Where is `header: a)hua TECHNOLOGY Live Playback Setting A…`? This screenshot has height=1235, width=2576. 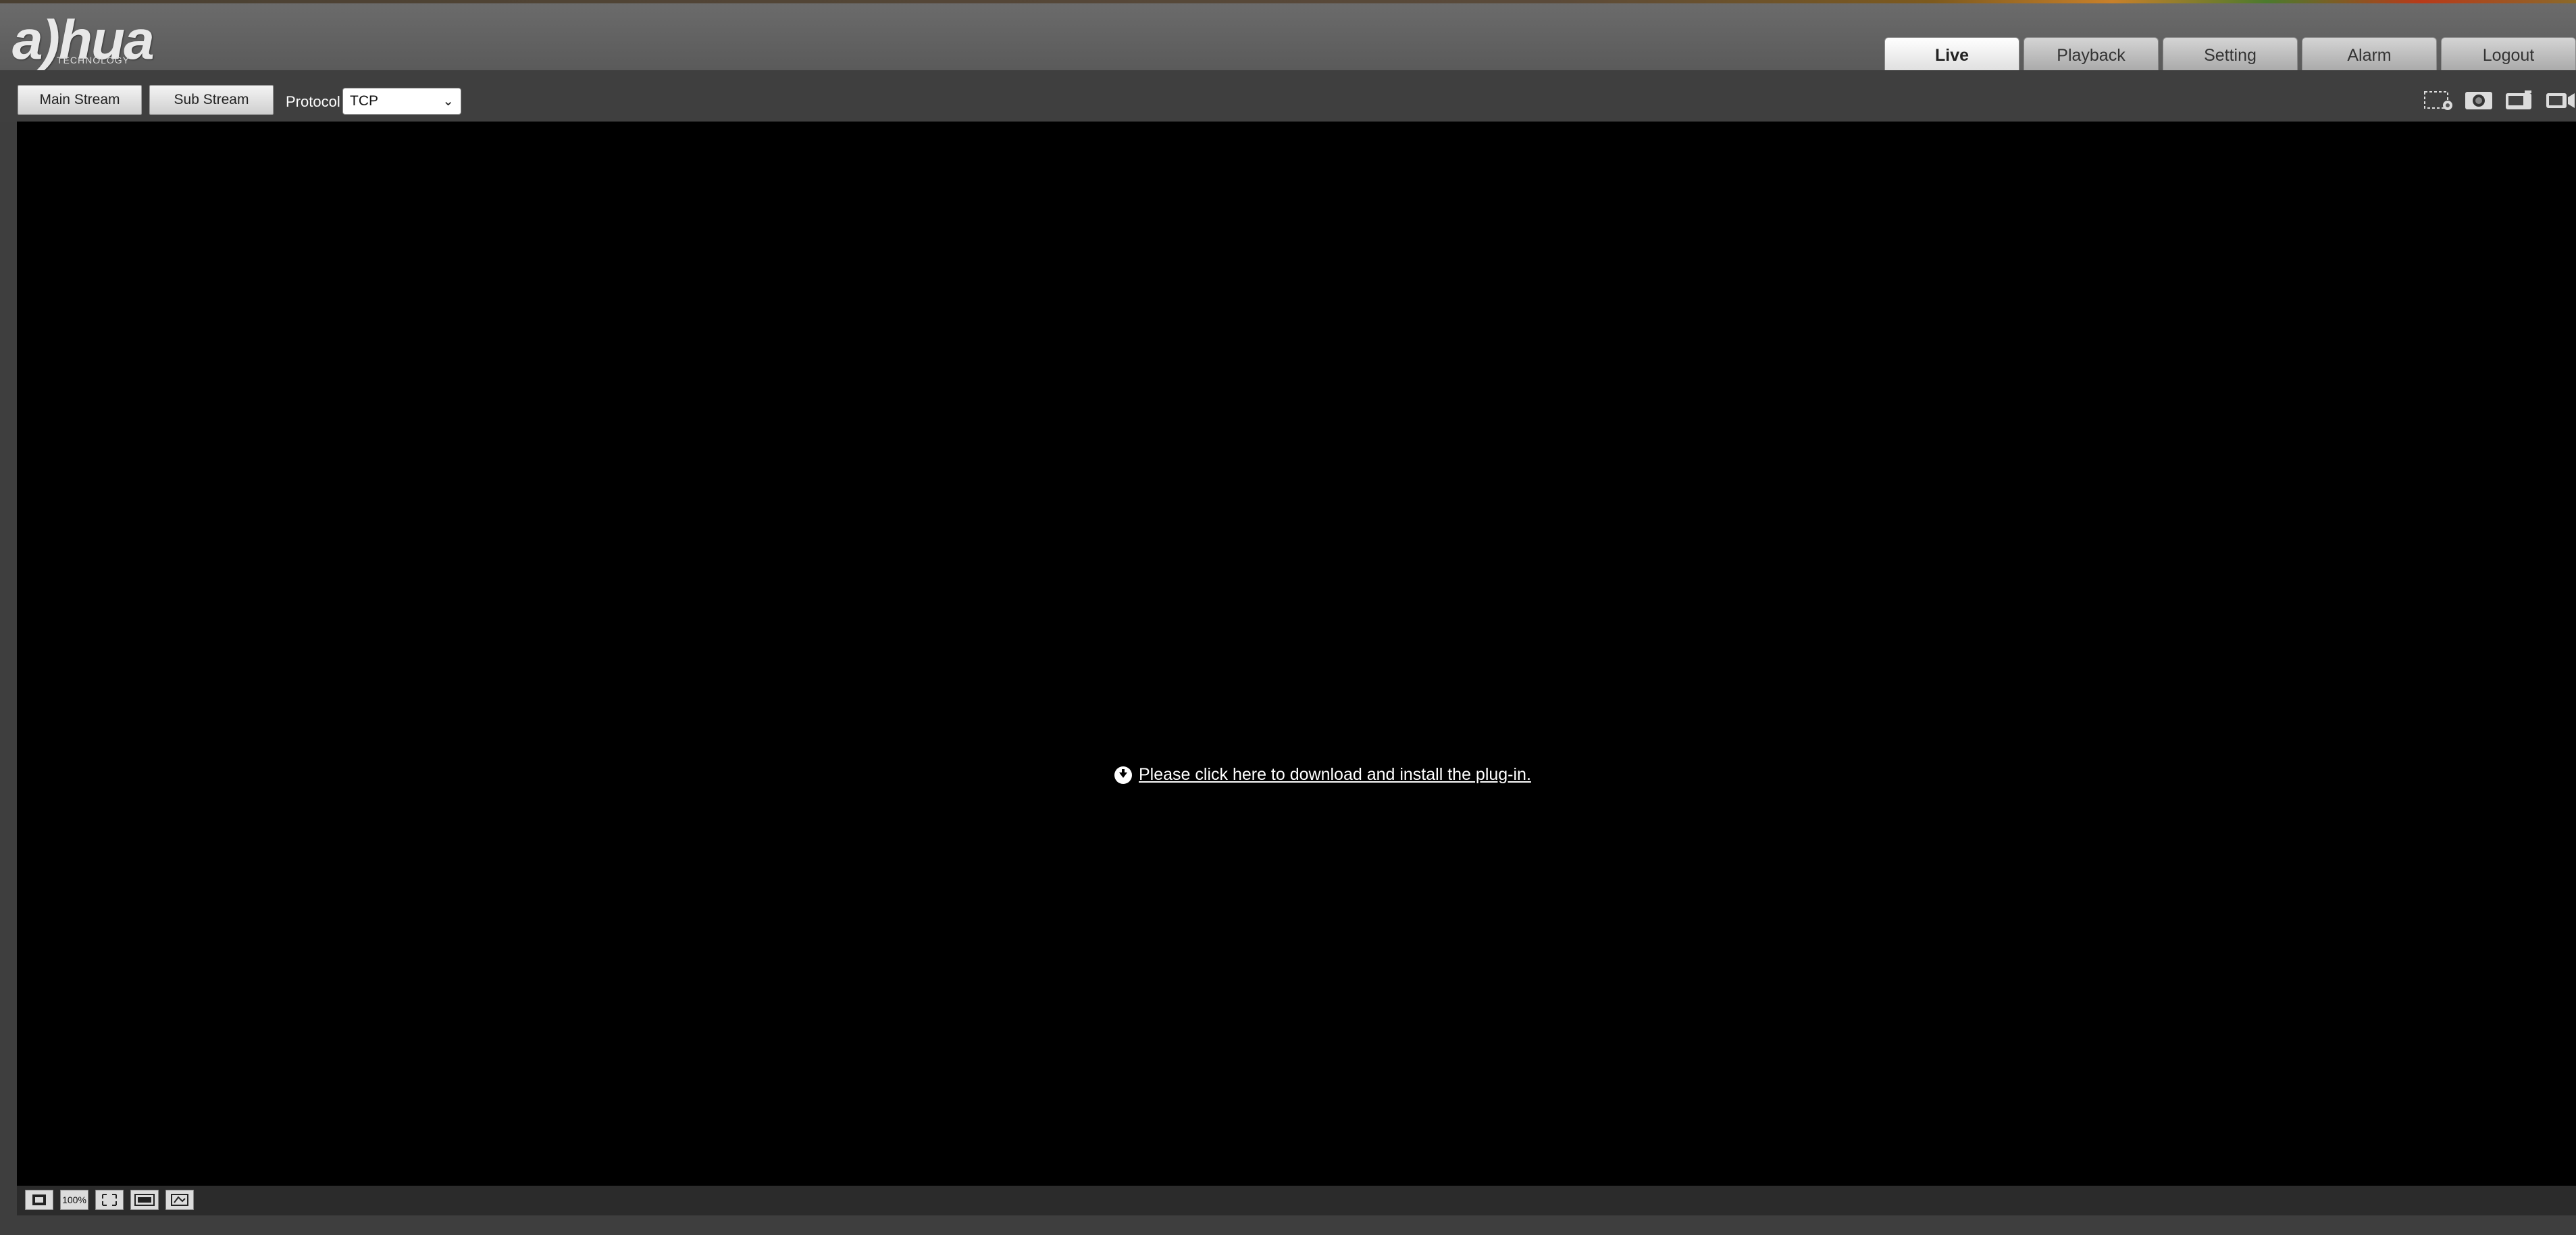 header: a)hua TECHNOLOGY Live Playback Setting A… is located at coordinates (1288, 37).